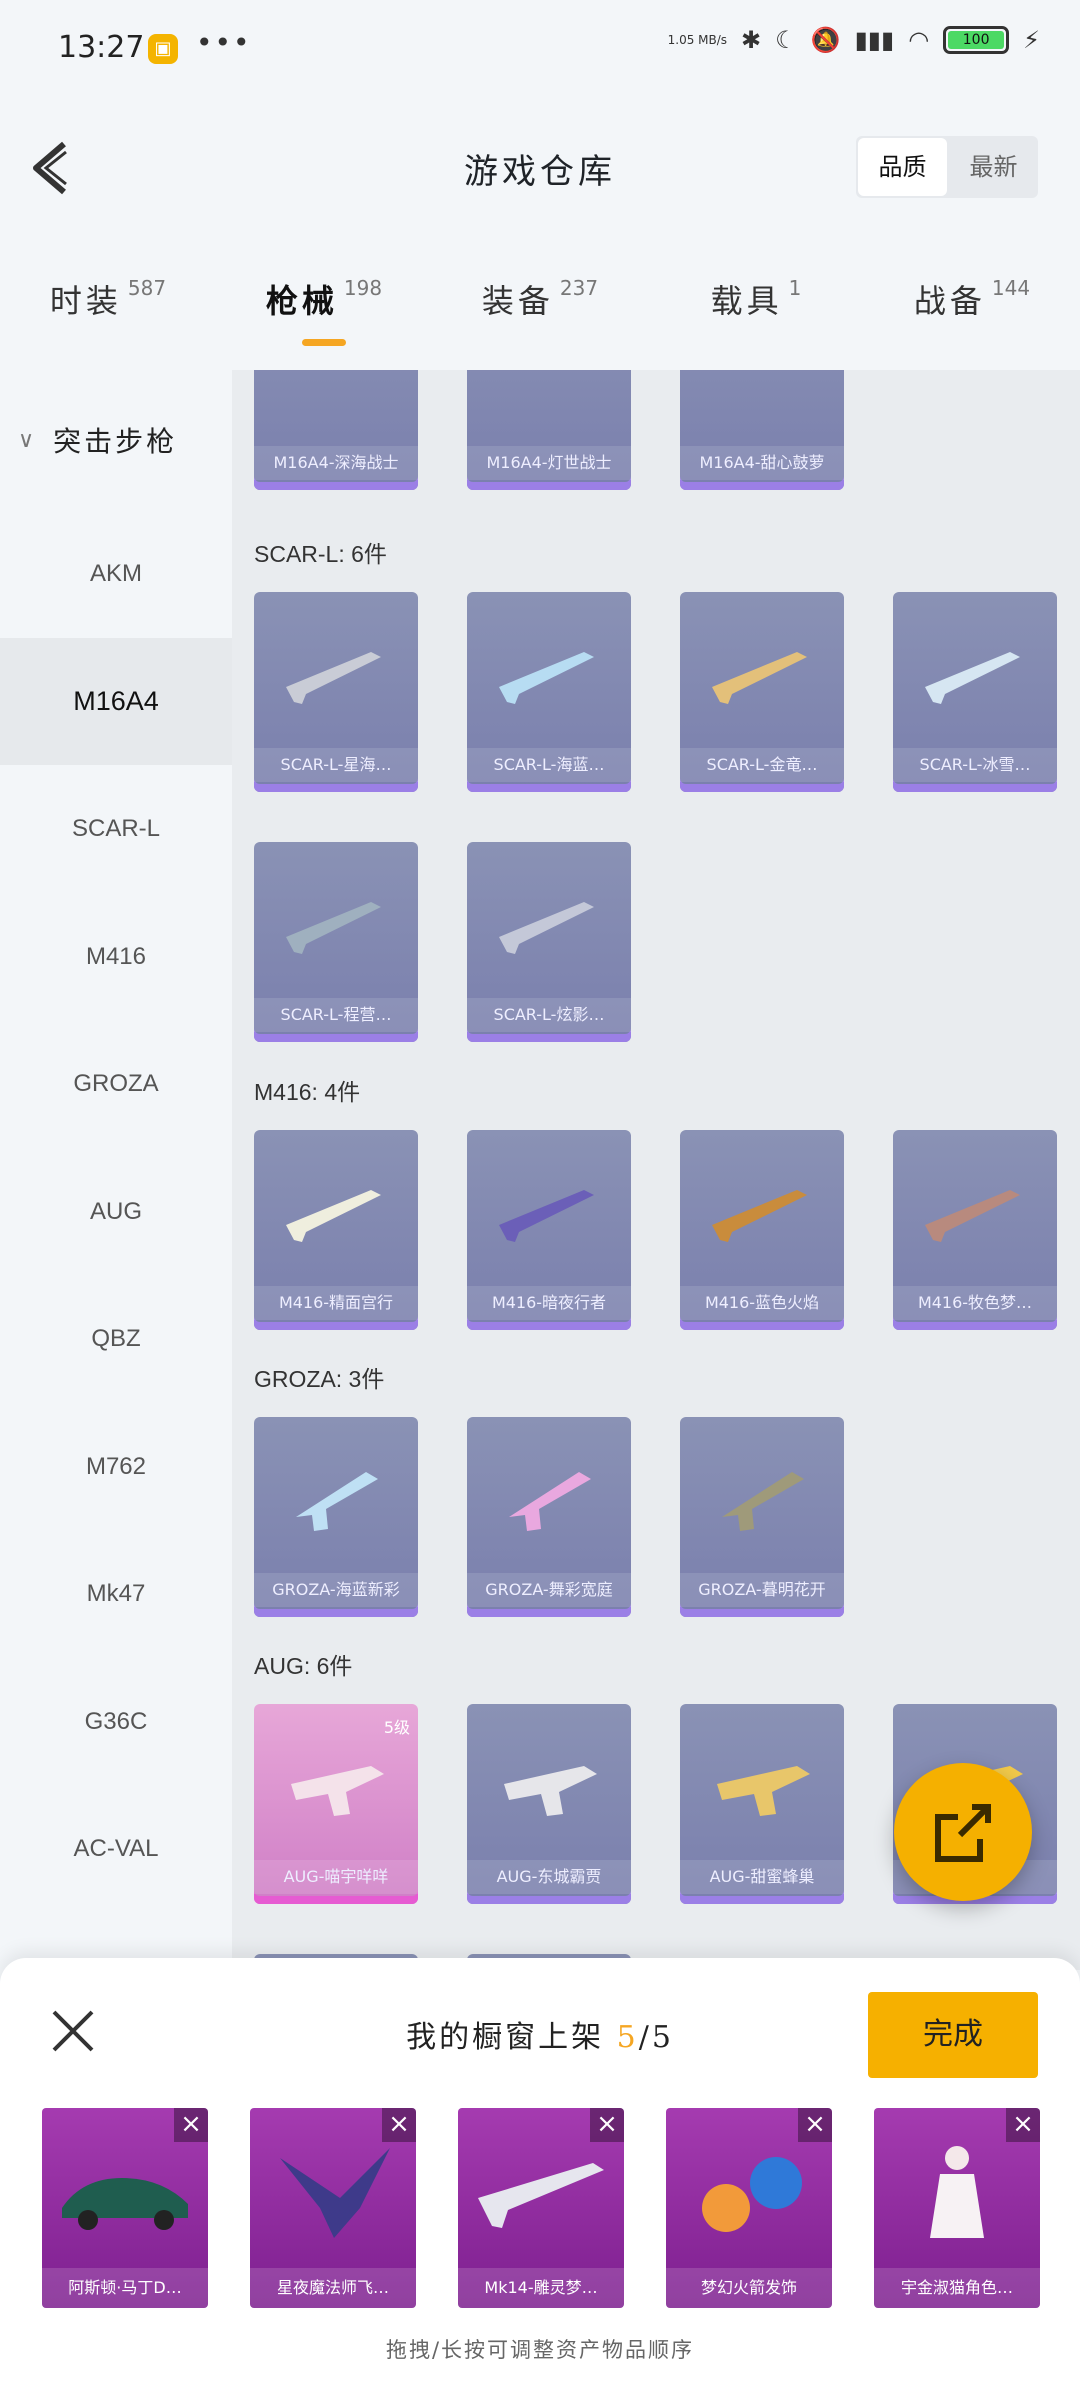  I want to click on sidebar-item-m762: M762, so click(116, 1467).